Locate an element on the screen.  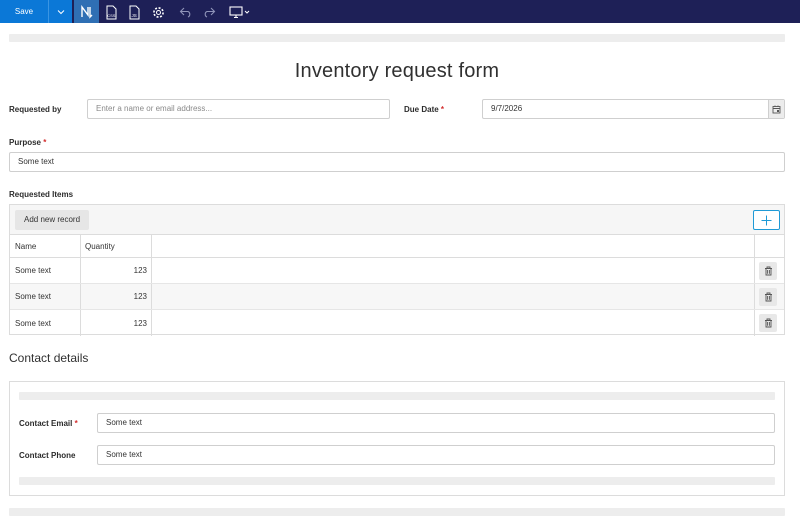
chevron-down-icon is located at coordinates (60, 11).